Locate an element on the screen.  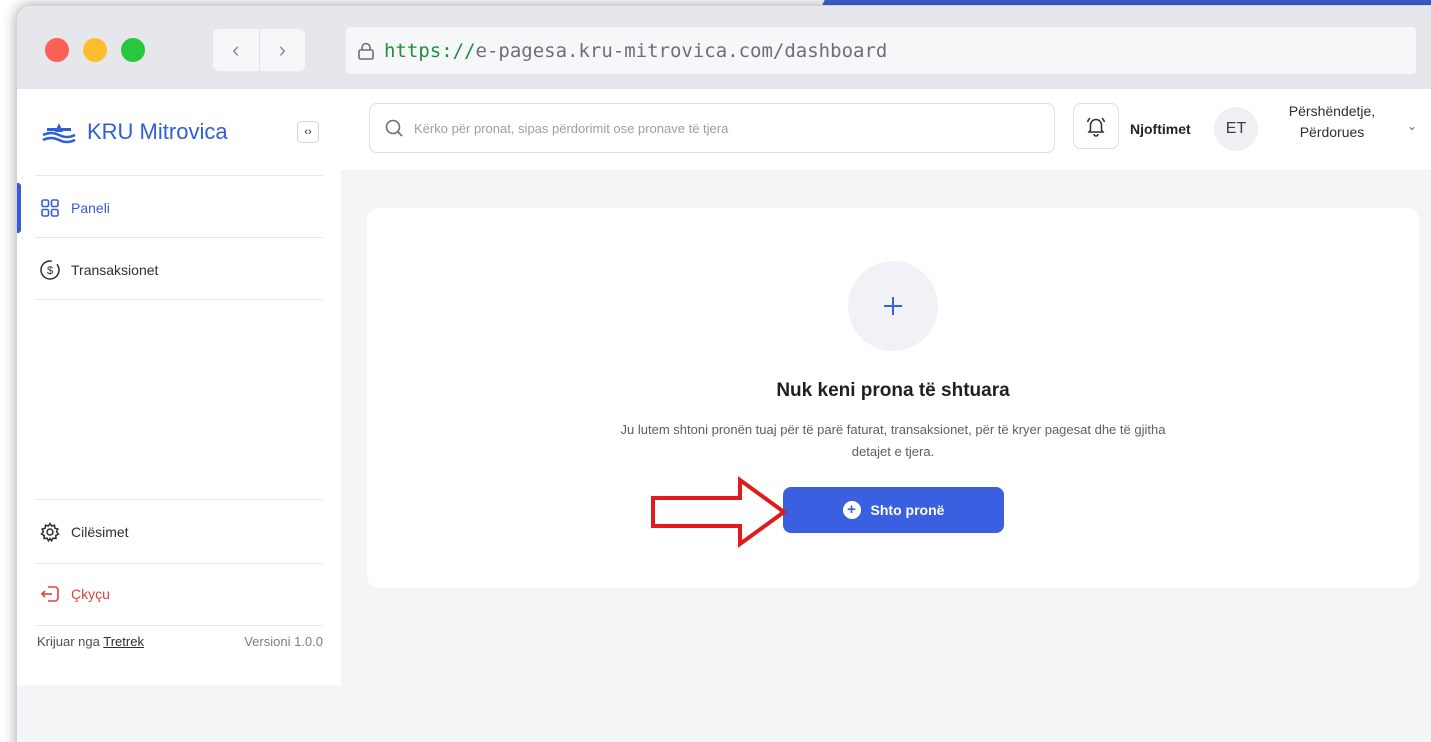
window-close-button is located at coordinates (57, 50).